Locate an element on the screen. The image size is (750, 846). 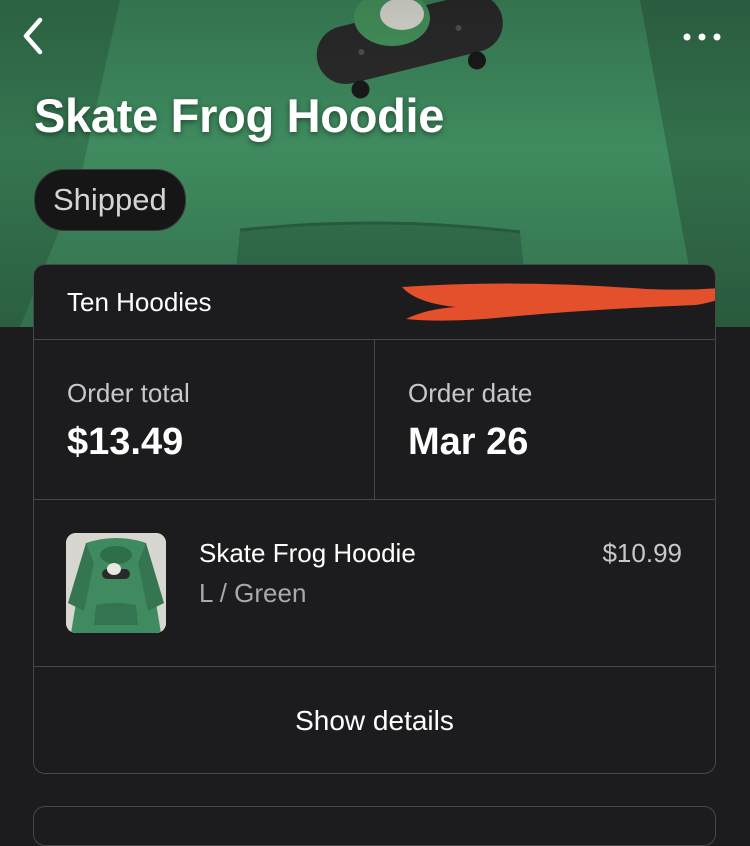
order-total-value: $13.49 is located at coordinates (125, 442).